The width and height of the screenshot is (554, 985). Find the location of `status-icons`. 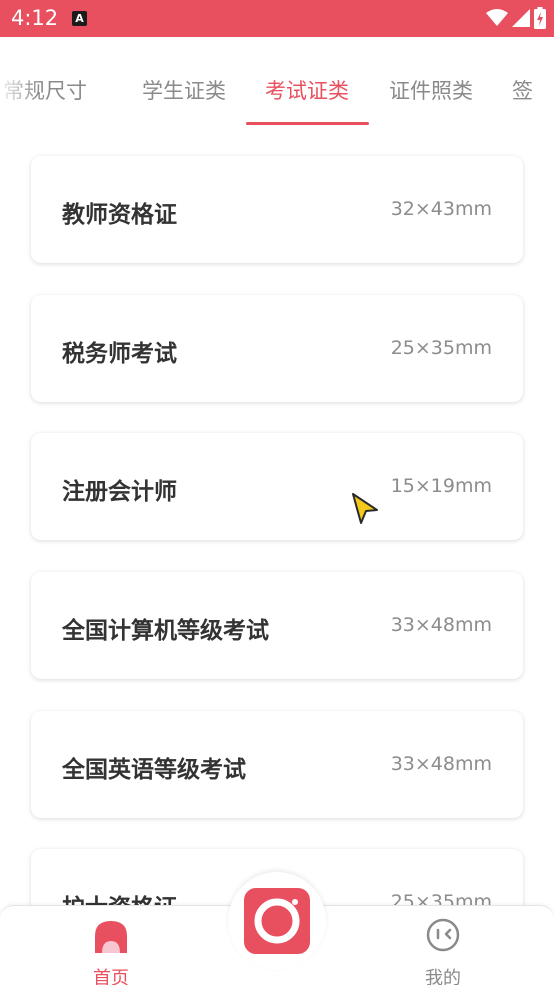

status-icons is located at coordinates (516, 18).